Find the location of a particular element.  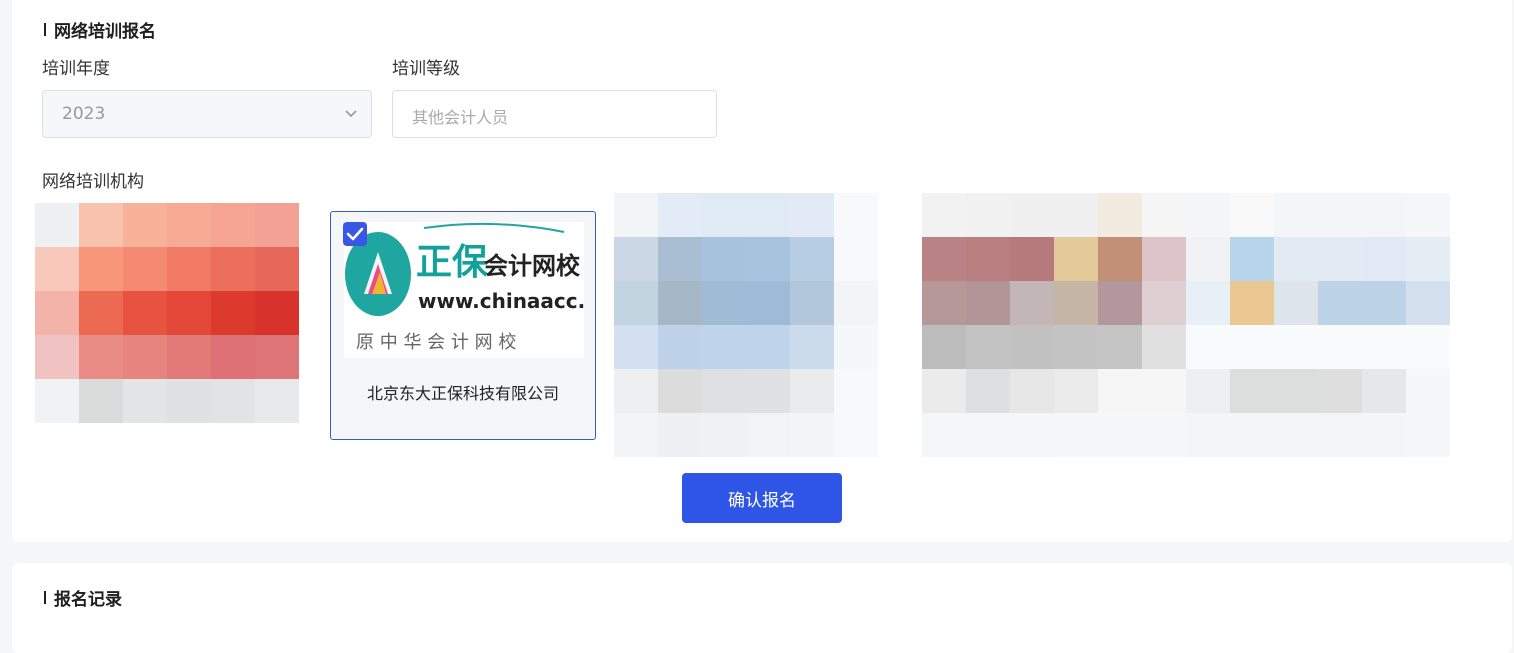

logo-url-text: www.chinaacc.com is located at coordinates (501, 301).